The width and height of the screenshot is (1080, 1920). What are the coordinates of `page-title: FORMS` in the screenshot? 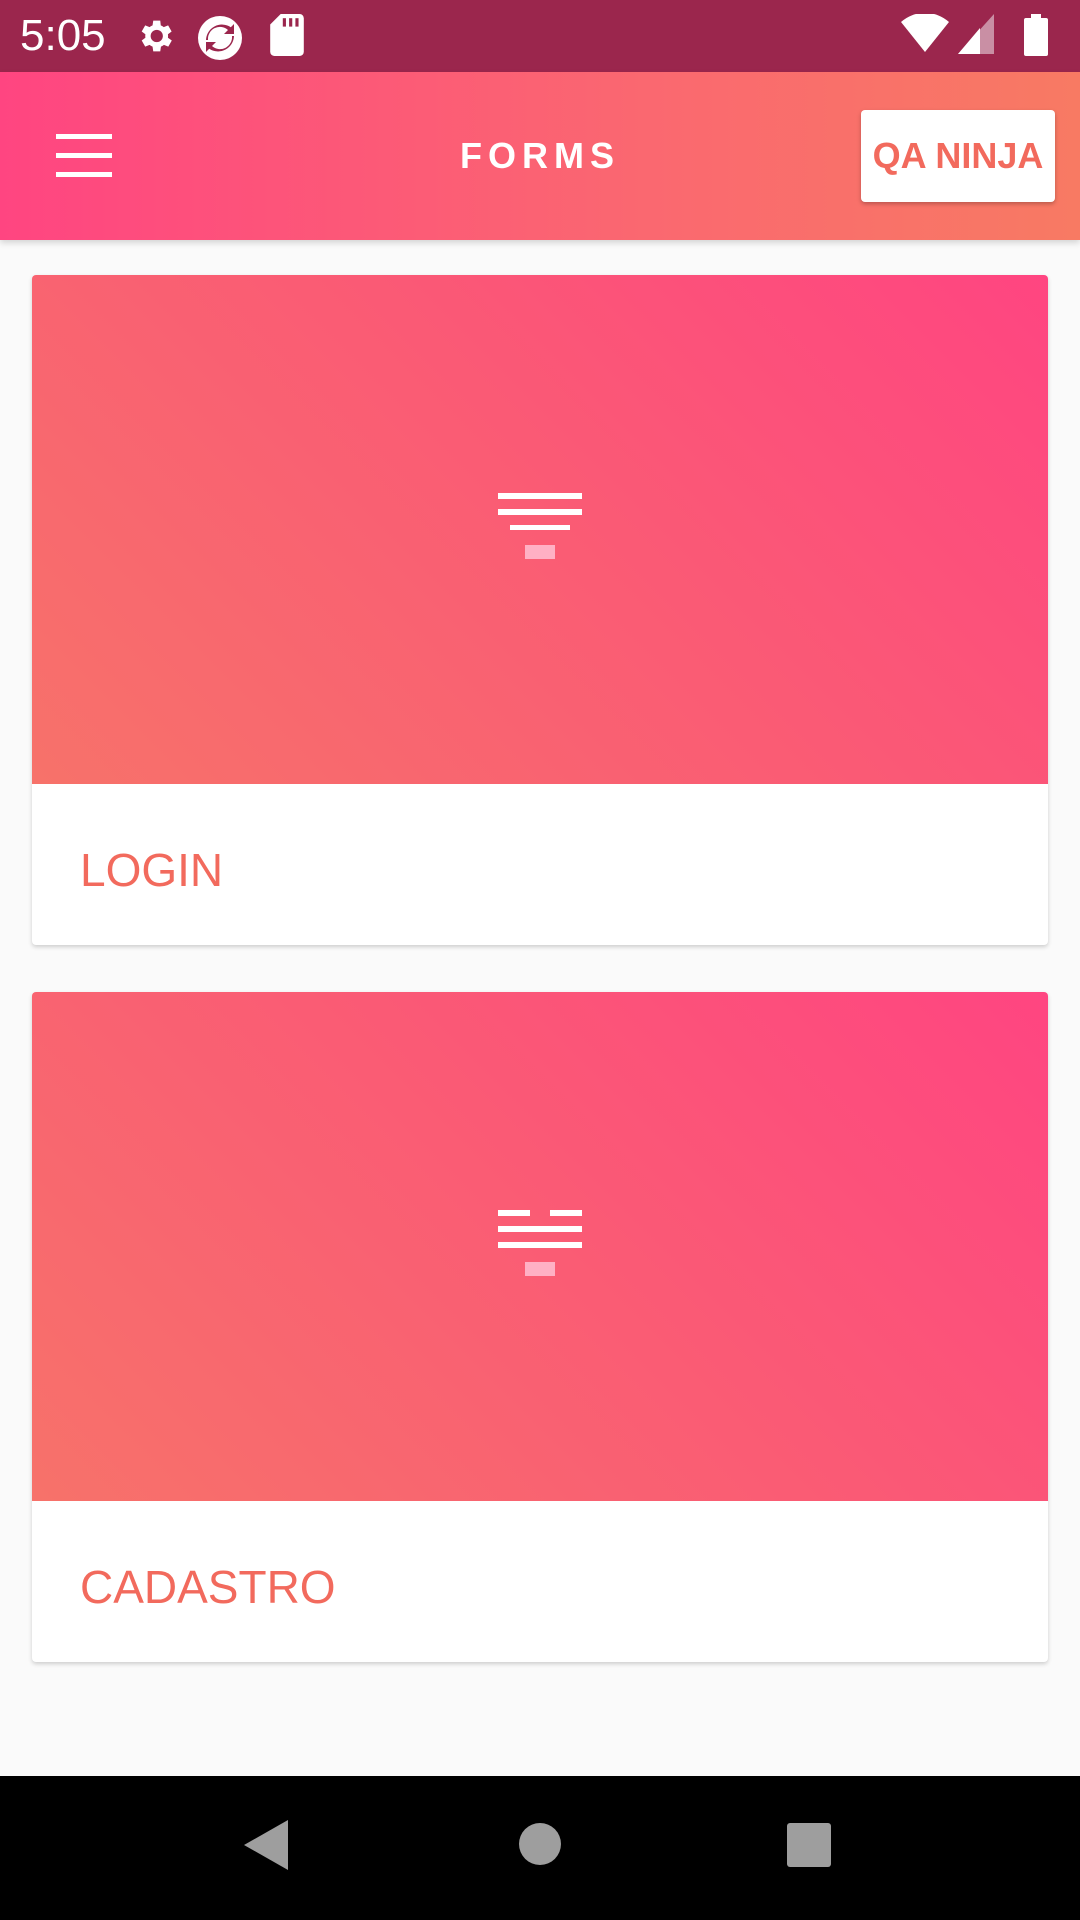 It's located at (540, 155).